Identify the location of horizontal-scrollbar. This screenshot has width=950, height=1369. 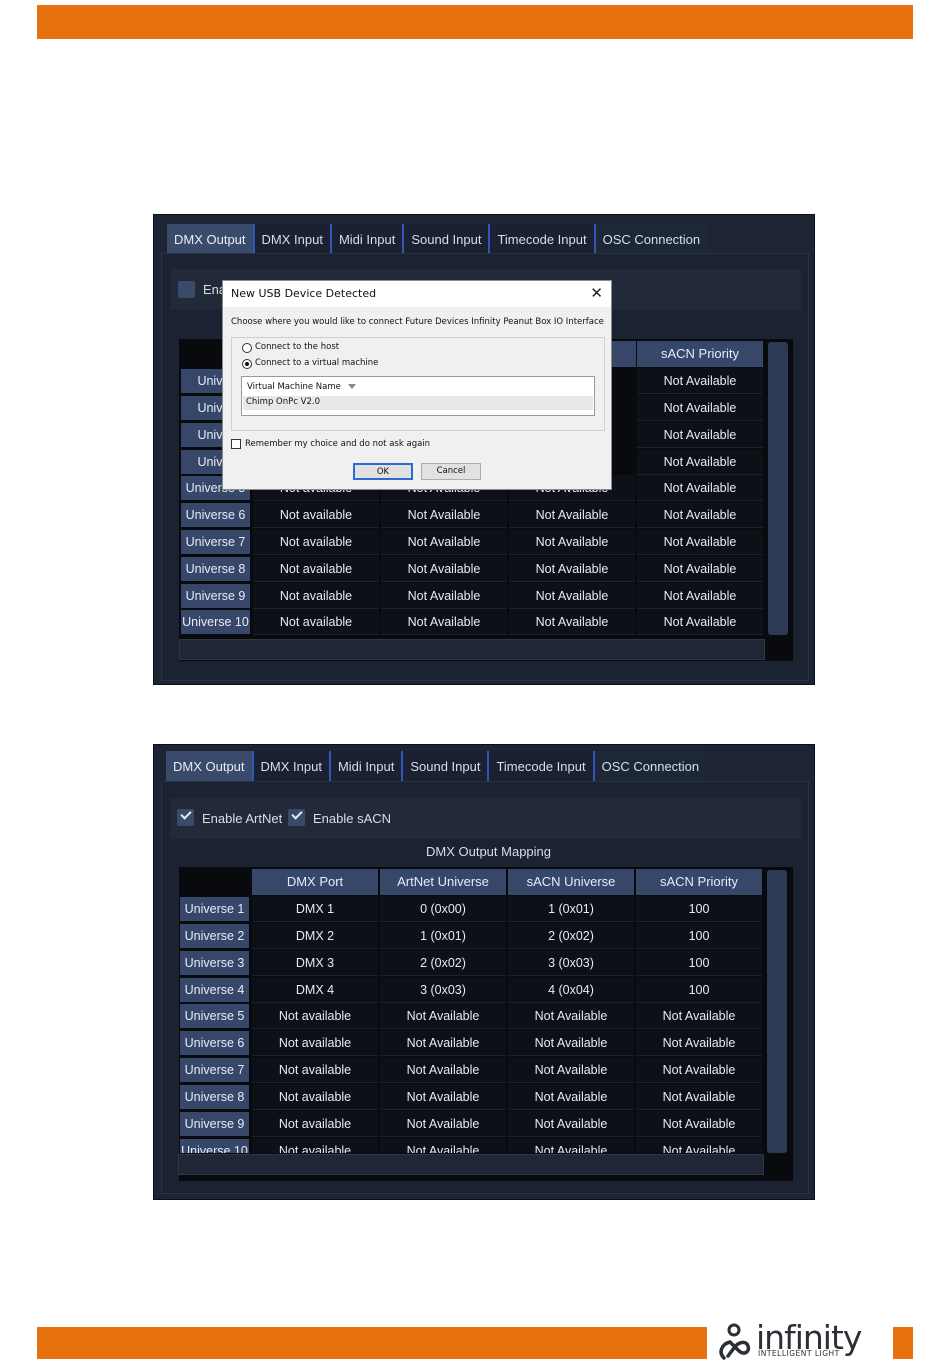
(471, 1164).